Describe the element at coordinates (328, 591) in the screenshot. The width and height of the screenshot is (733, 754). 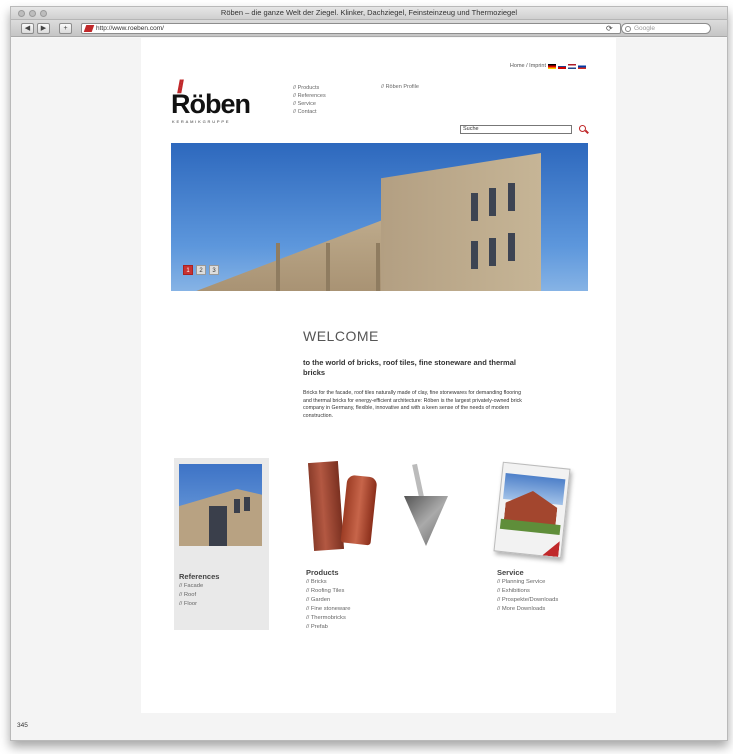
I see `products-link-roofing-tiles: // Roofing Tiles` at that location.